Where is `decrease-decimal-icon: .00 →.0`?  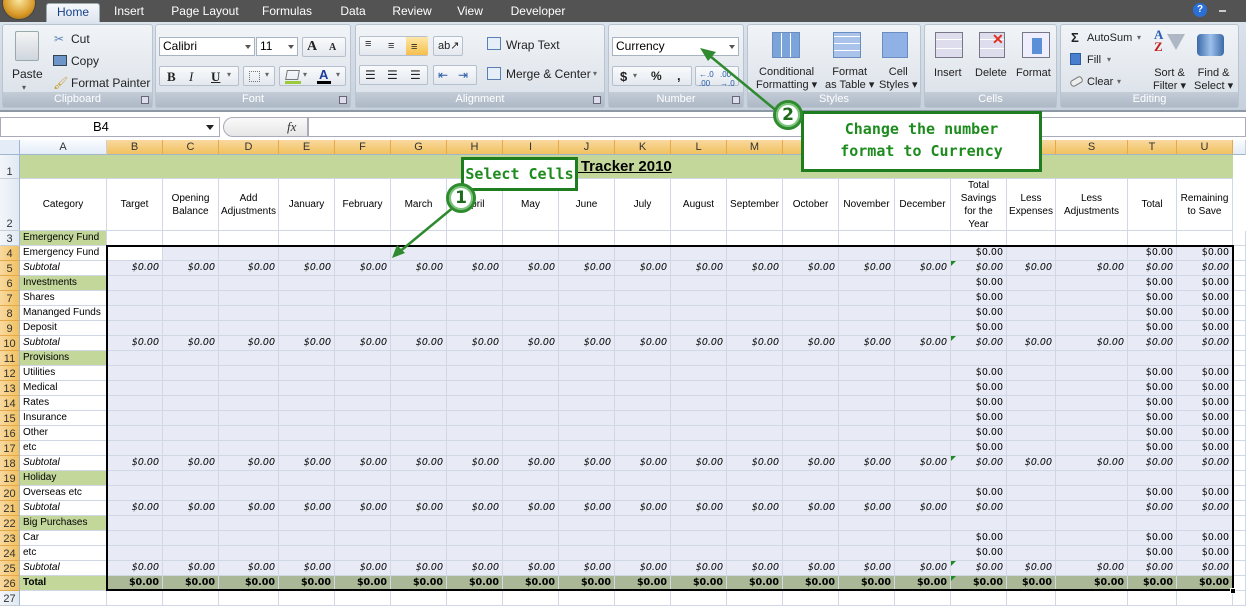 decrease-decimal-icon: .00 →.0 is located at coordinates (727, 79).